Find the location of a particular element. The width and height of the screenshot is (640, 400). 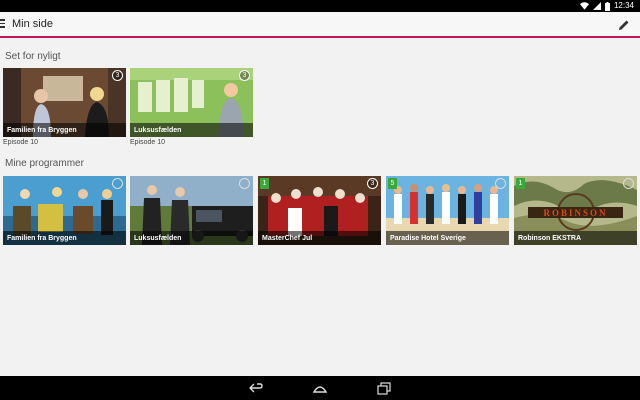

program-tile-familien: Familien fra Bryggen is located at coordinates (64, 210).